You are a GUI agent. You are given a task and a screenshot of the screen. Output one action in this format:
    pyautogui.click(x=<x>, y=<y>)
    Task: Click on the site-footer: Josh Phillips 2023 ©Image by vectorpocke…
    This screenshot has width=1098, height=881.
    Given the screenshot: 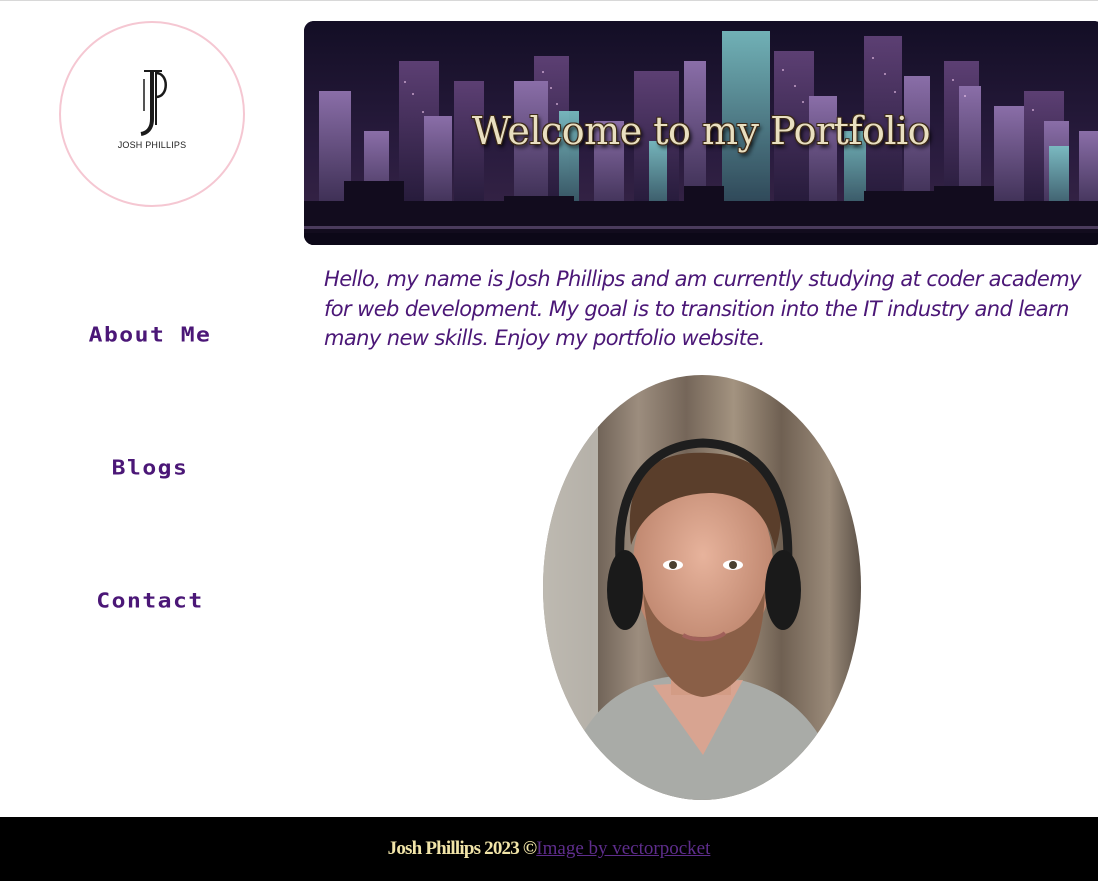 What is the action you would take?
    pyautogui.click(x=549, y=849)
    